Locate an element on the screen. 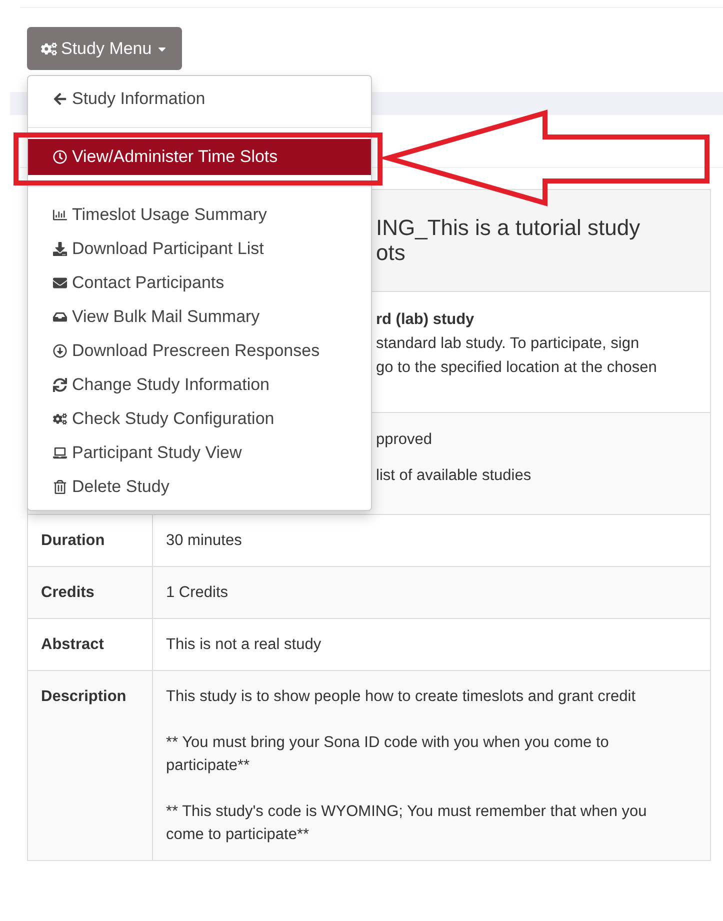 Image resolution: width=723 pixels, height=921 pixels. table-label-cell: Description is located at coordinates (90, 765).